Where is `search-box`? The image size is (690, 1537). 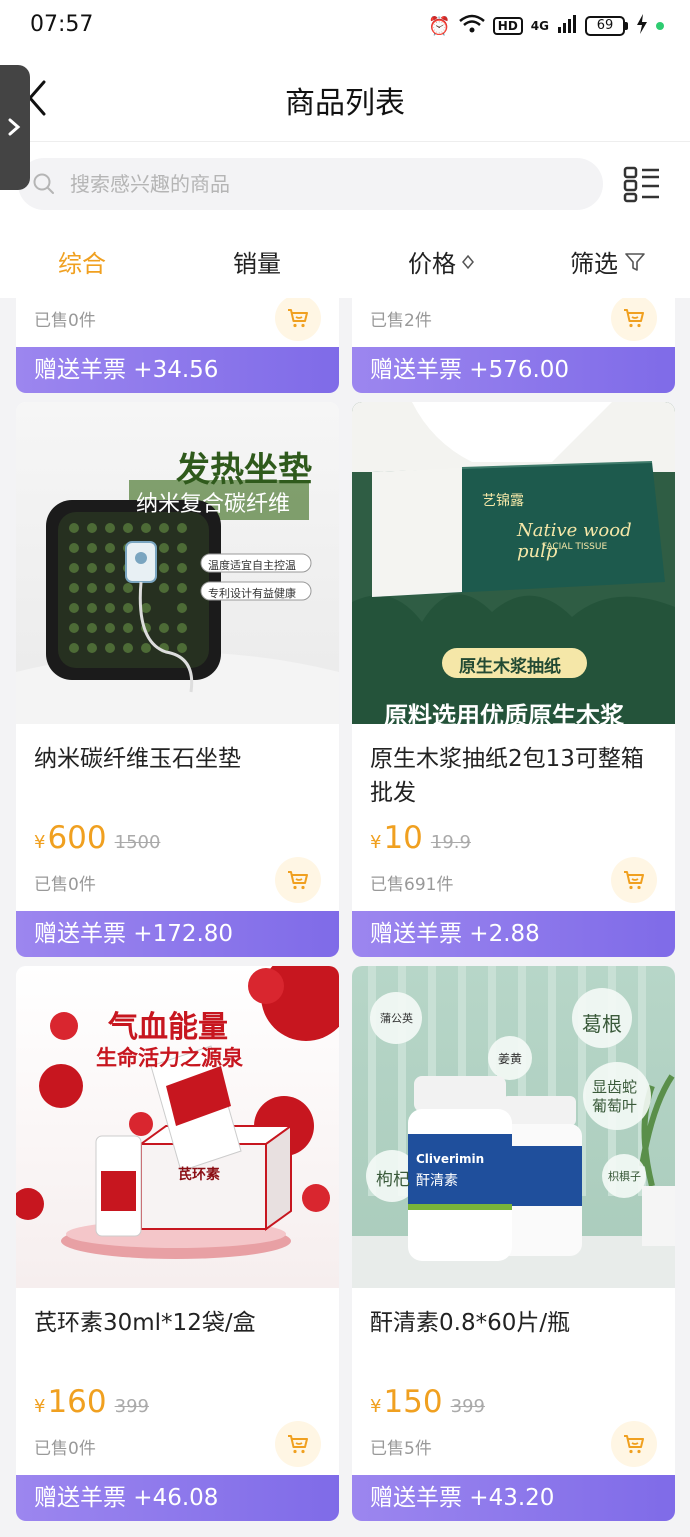 search-box is located at coordinates (310, 184).